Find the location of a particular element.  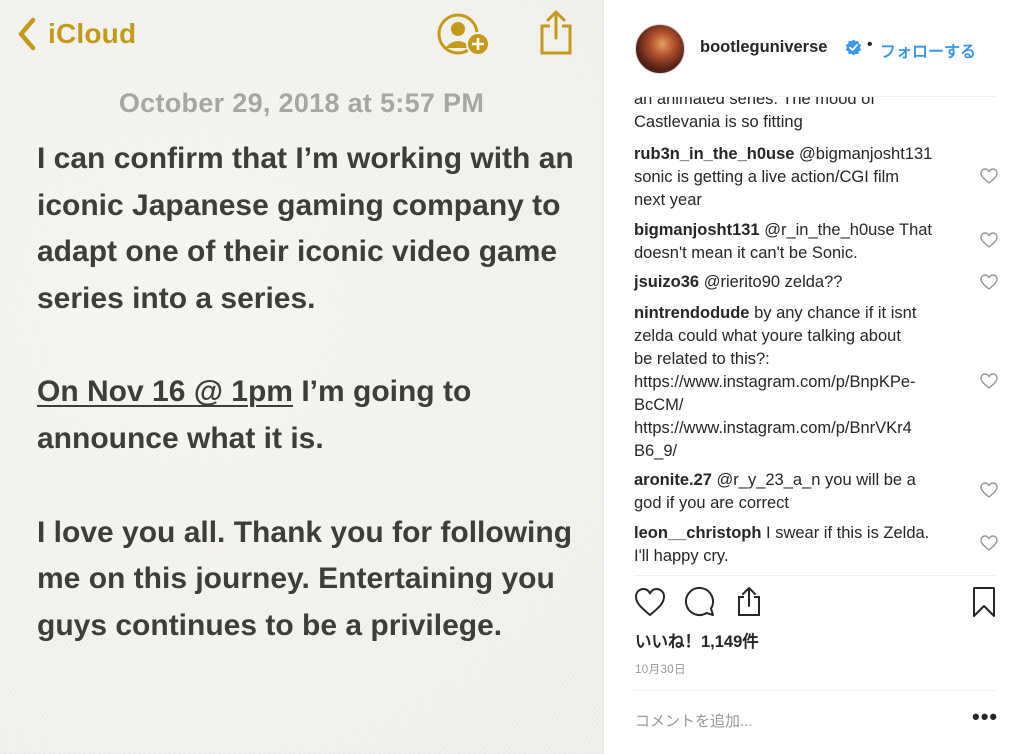

comment-username: leon__christoph is located at coordinates (697, 533).